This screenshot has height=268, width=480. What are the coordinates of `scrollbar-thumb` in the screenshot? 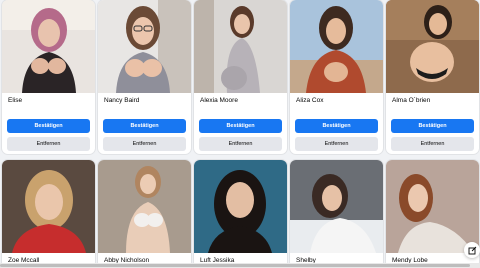 It's located at (235, 265).